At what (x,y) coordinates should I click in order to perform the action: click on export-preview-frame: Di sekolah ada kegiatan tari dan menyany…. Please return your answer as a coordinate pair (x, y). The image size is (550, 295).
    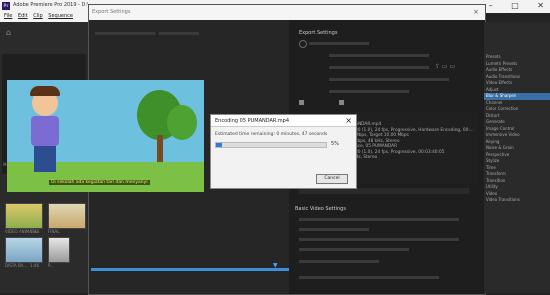
    Looking at the image, I should click on (105, 136).